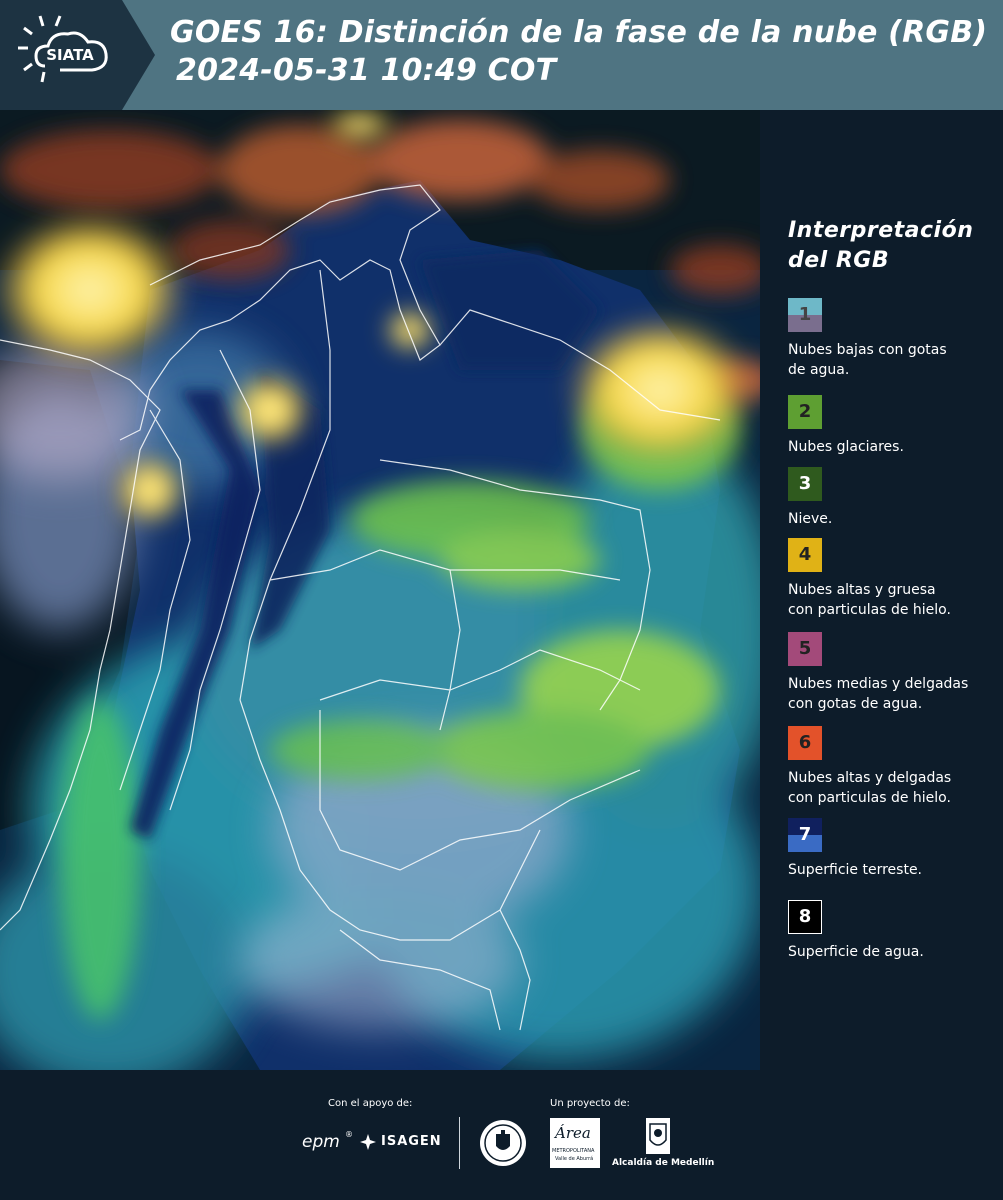  I want to click on legend-label-line-2: con gotas de agua., so click(855, 704).